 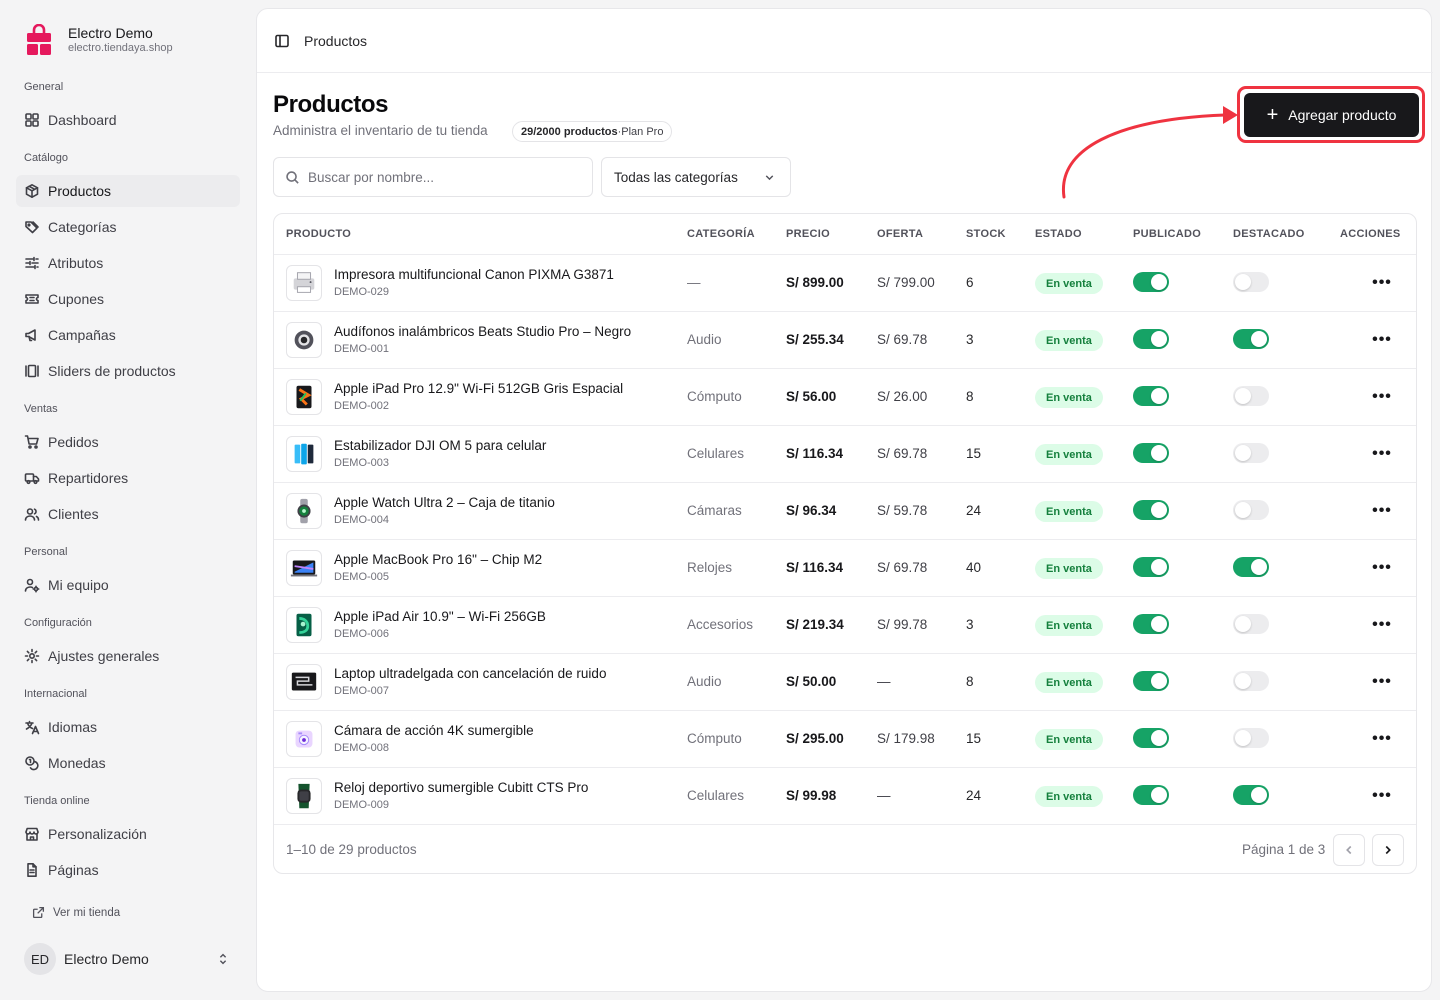 What do you see at coordinates (569, 131) in the screenshot?
I see `product-count: 29/2000 productos` at bounding box center [569, 131].